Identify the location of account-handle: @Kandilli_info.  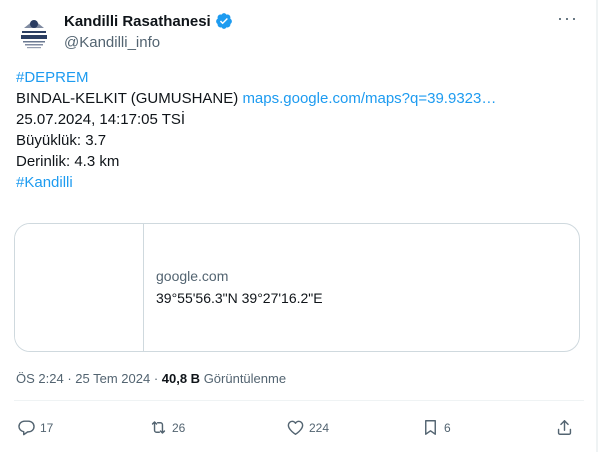
(112, 42).